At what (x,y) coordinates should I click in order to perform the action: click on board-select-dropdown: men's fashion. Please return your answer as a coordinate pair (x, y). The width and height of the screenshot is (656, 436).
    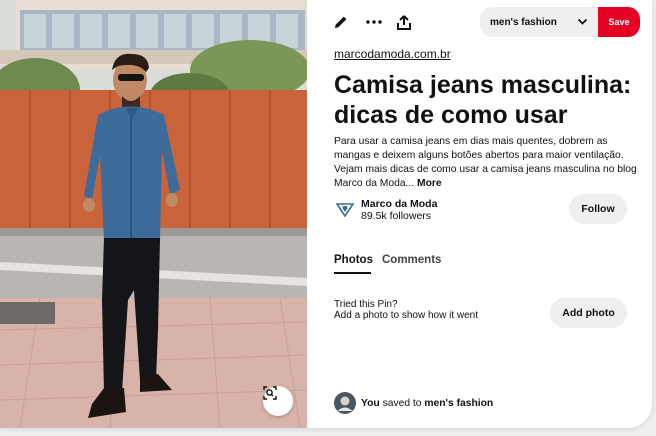
    Looking at the image, I should click on (539, 22).